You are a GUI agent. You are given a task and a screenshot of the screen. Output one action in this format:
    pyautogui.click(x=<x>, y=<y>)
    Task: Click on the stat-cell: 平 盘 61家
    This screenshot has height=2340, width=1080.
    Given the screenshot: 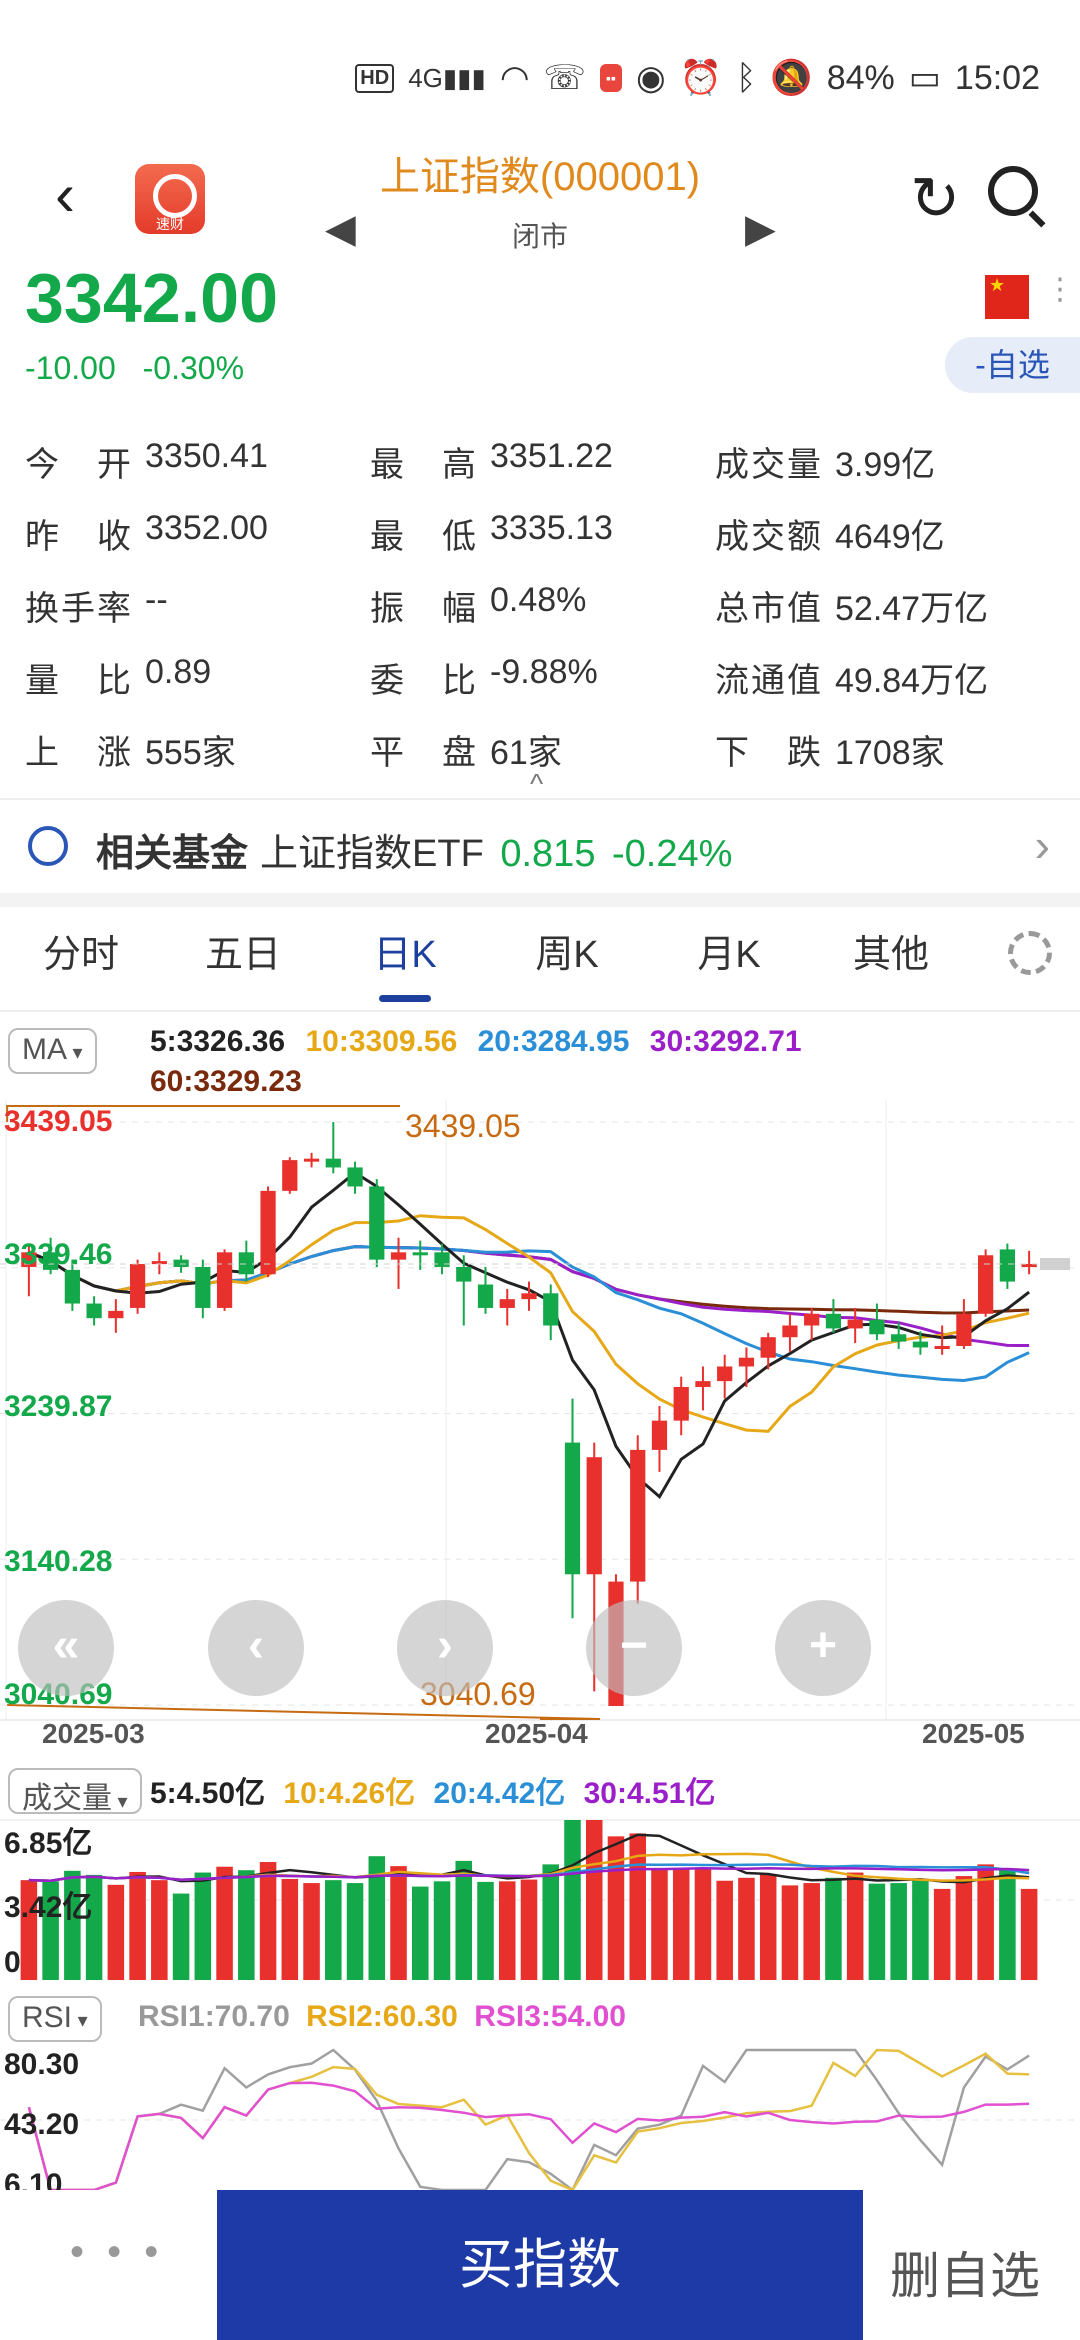 What is the action you would take?
    pyautogui.click(x=542, y=749)
    